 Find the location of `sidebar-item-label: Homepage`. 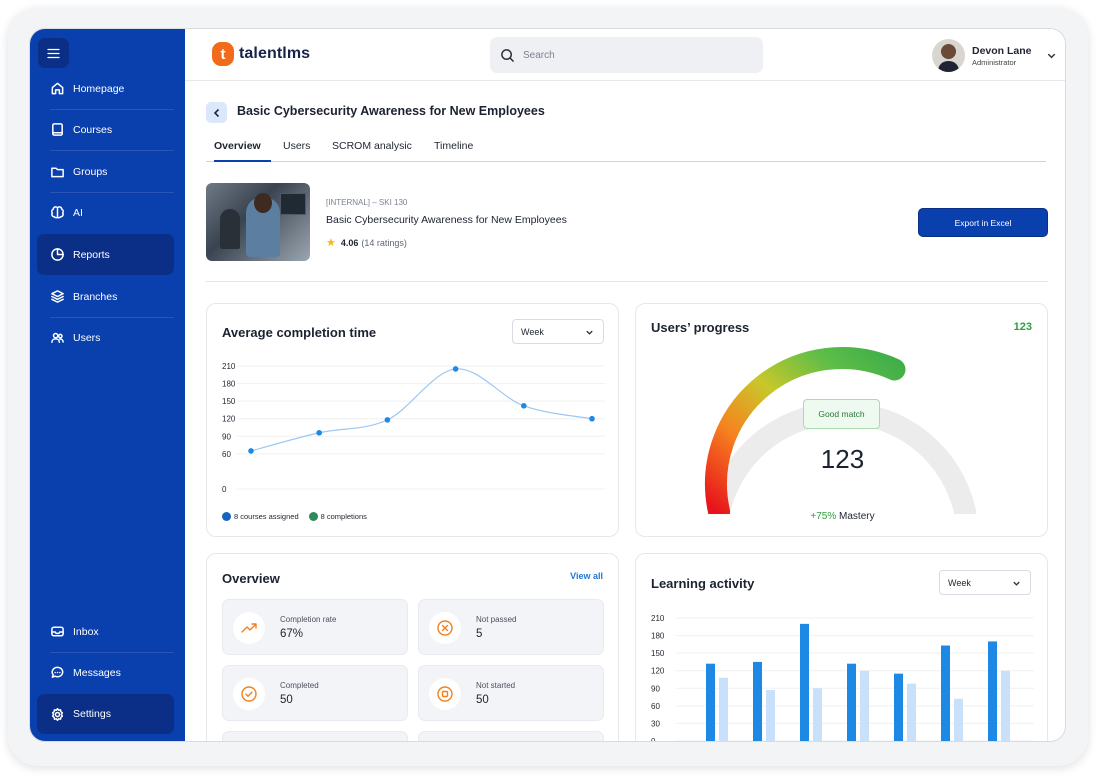

sidebar-item-label: Homepage is located at coordinates (99, 88).